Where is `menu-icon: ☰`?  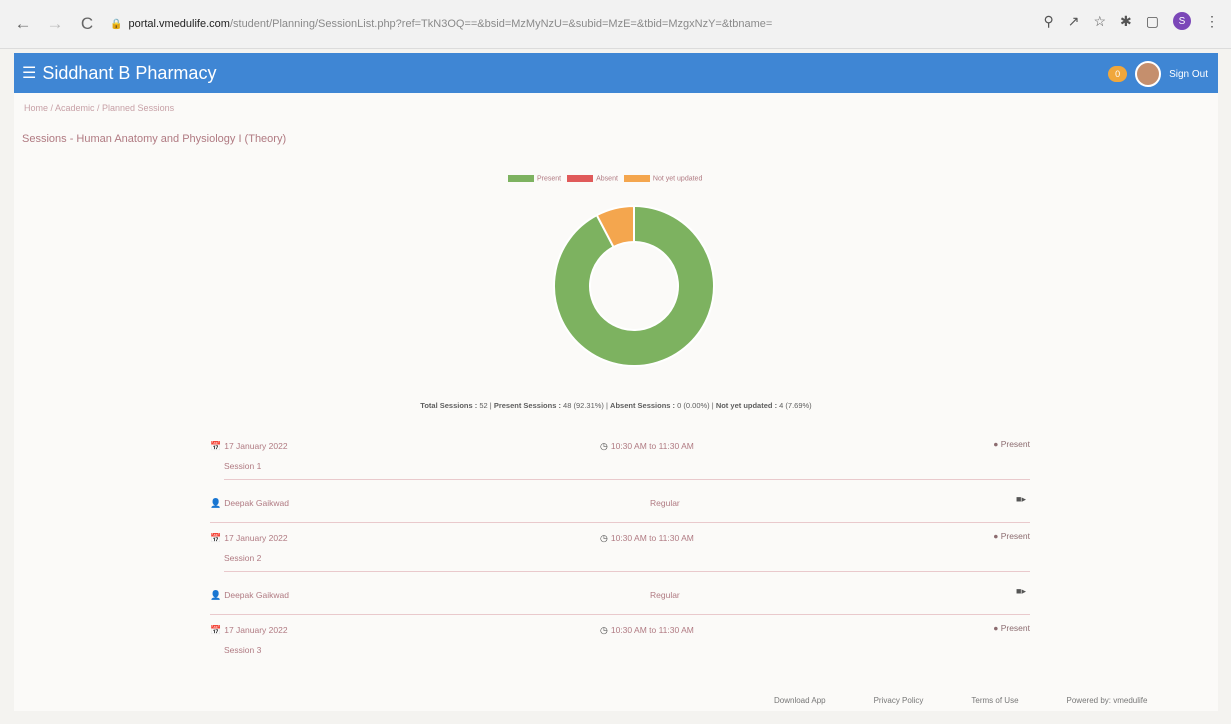
menu-icon: ☰ is located at coordinates (29, 73).